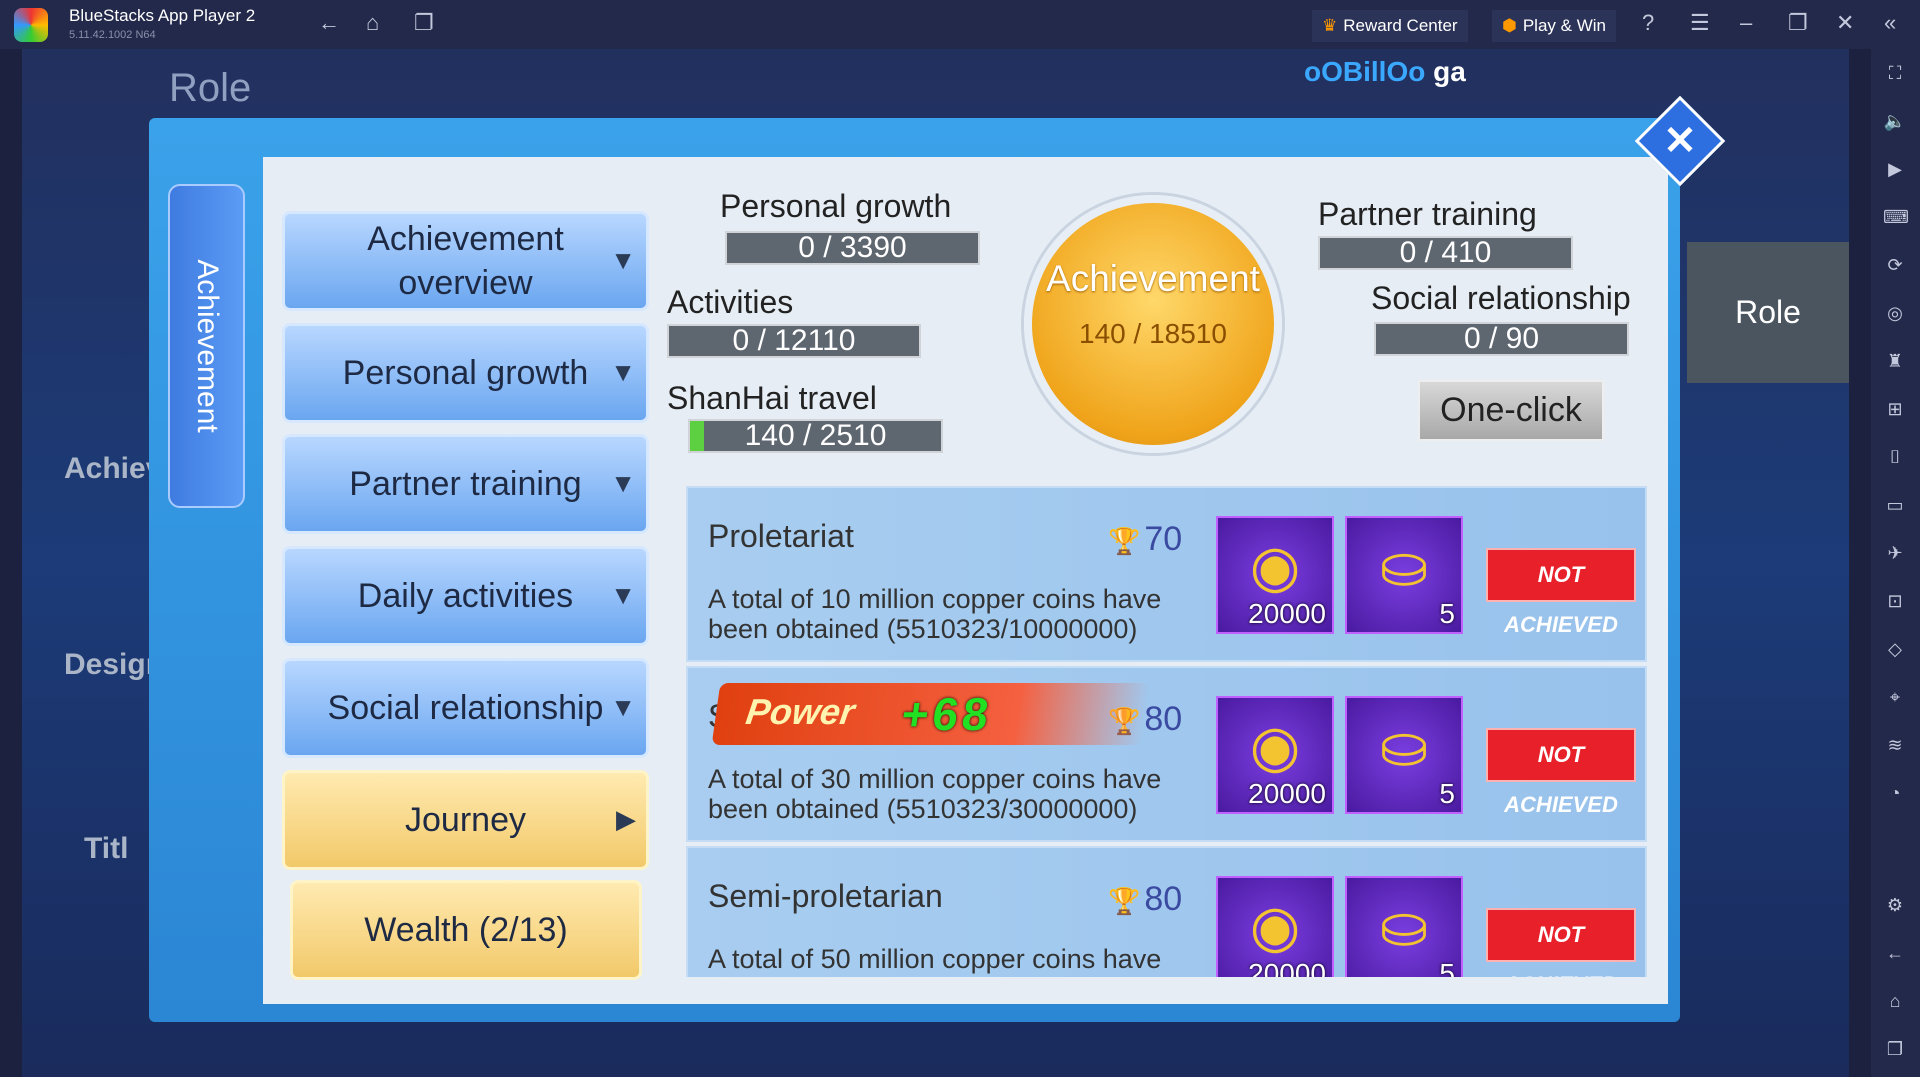  What do you see at coordinates (1895, 955) in the screenshot?
I see `back-nav-icon: ←` at bounding box center [1895, 955].